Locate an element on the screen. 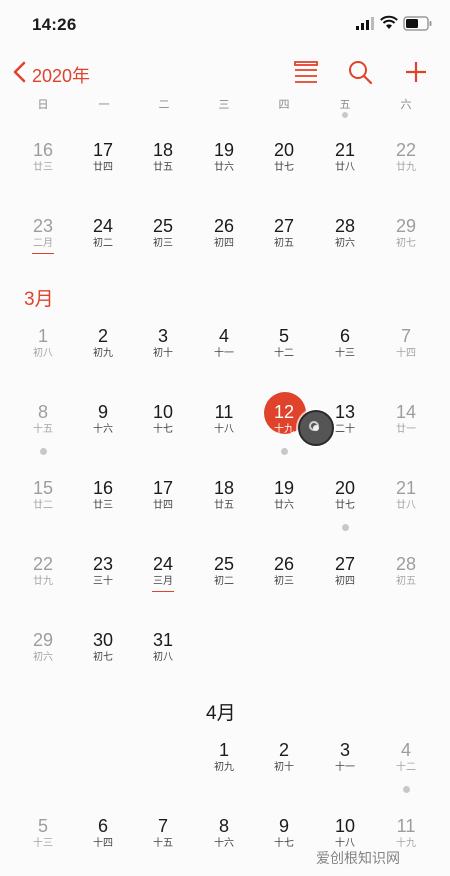  search-icon is located at coordinates (360, 72).